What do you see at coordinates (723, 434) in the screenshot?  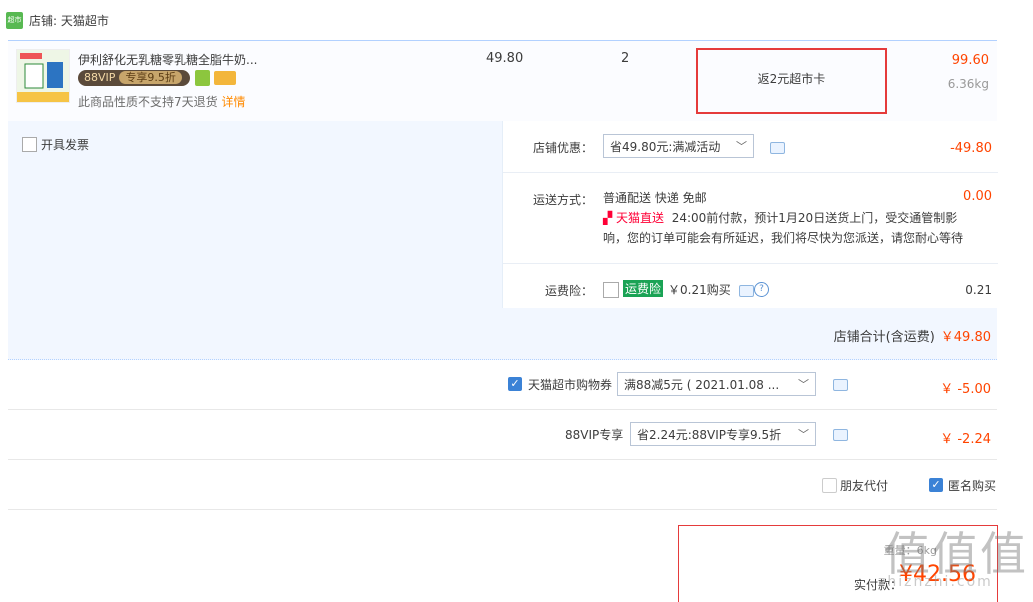 I see `vip-select: 省2.24元:88VIP专享9.5折 ﹀` at bounding box center [723, 434].